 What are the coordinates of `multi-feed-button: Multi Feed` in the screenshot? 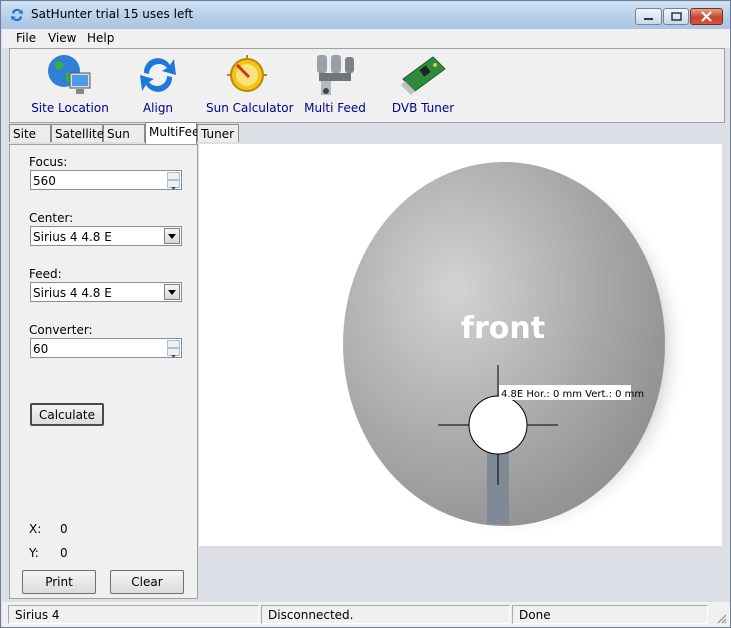 It's located at (335, 85).